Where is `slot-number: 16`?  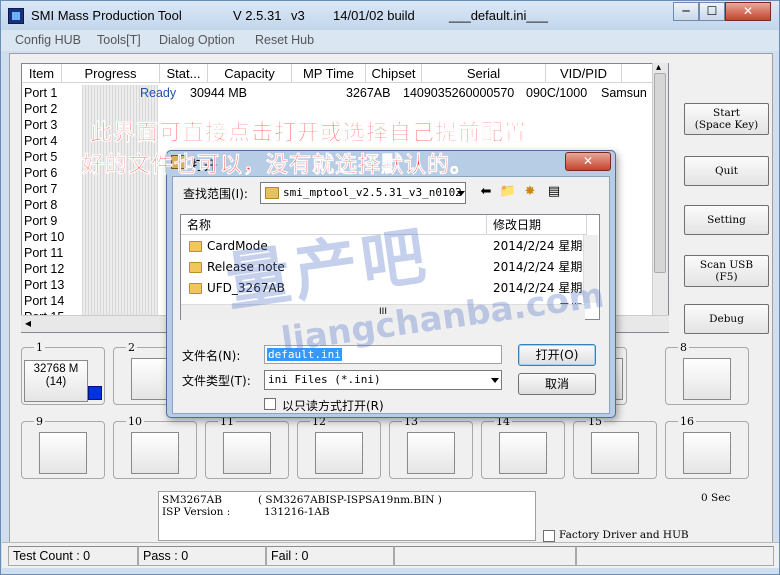
slot-number: 16 is located at coordinates (687, 421).